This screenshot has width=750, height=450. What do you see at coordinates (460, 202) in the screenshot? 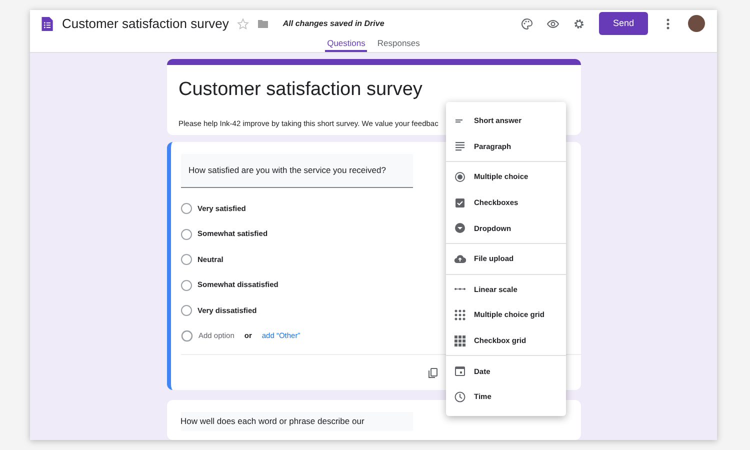
I see `checkbox-icon` at bounding box center [460, 202].